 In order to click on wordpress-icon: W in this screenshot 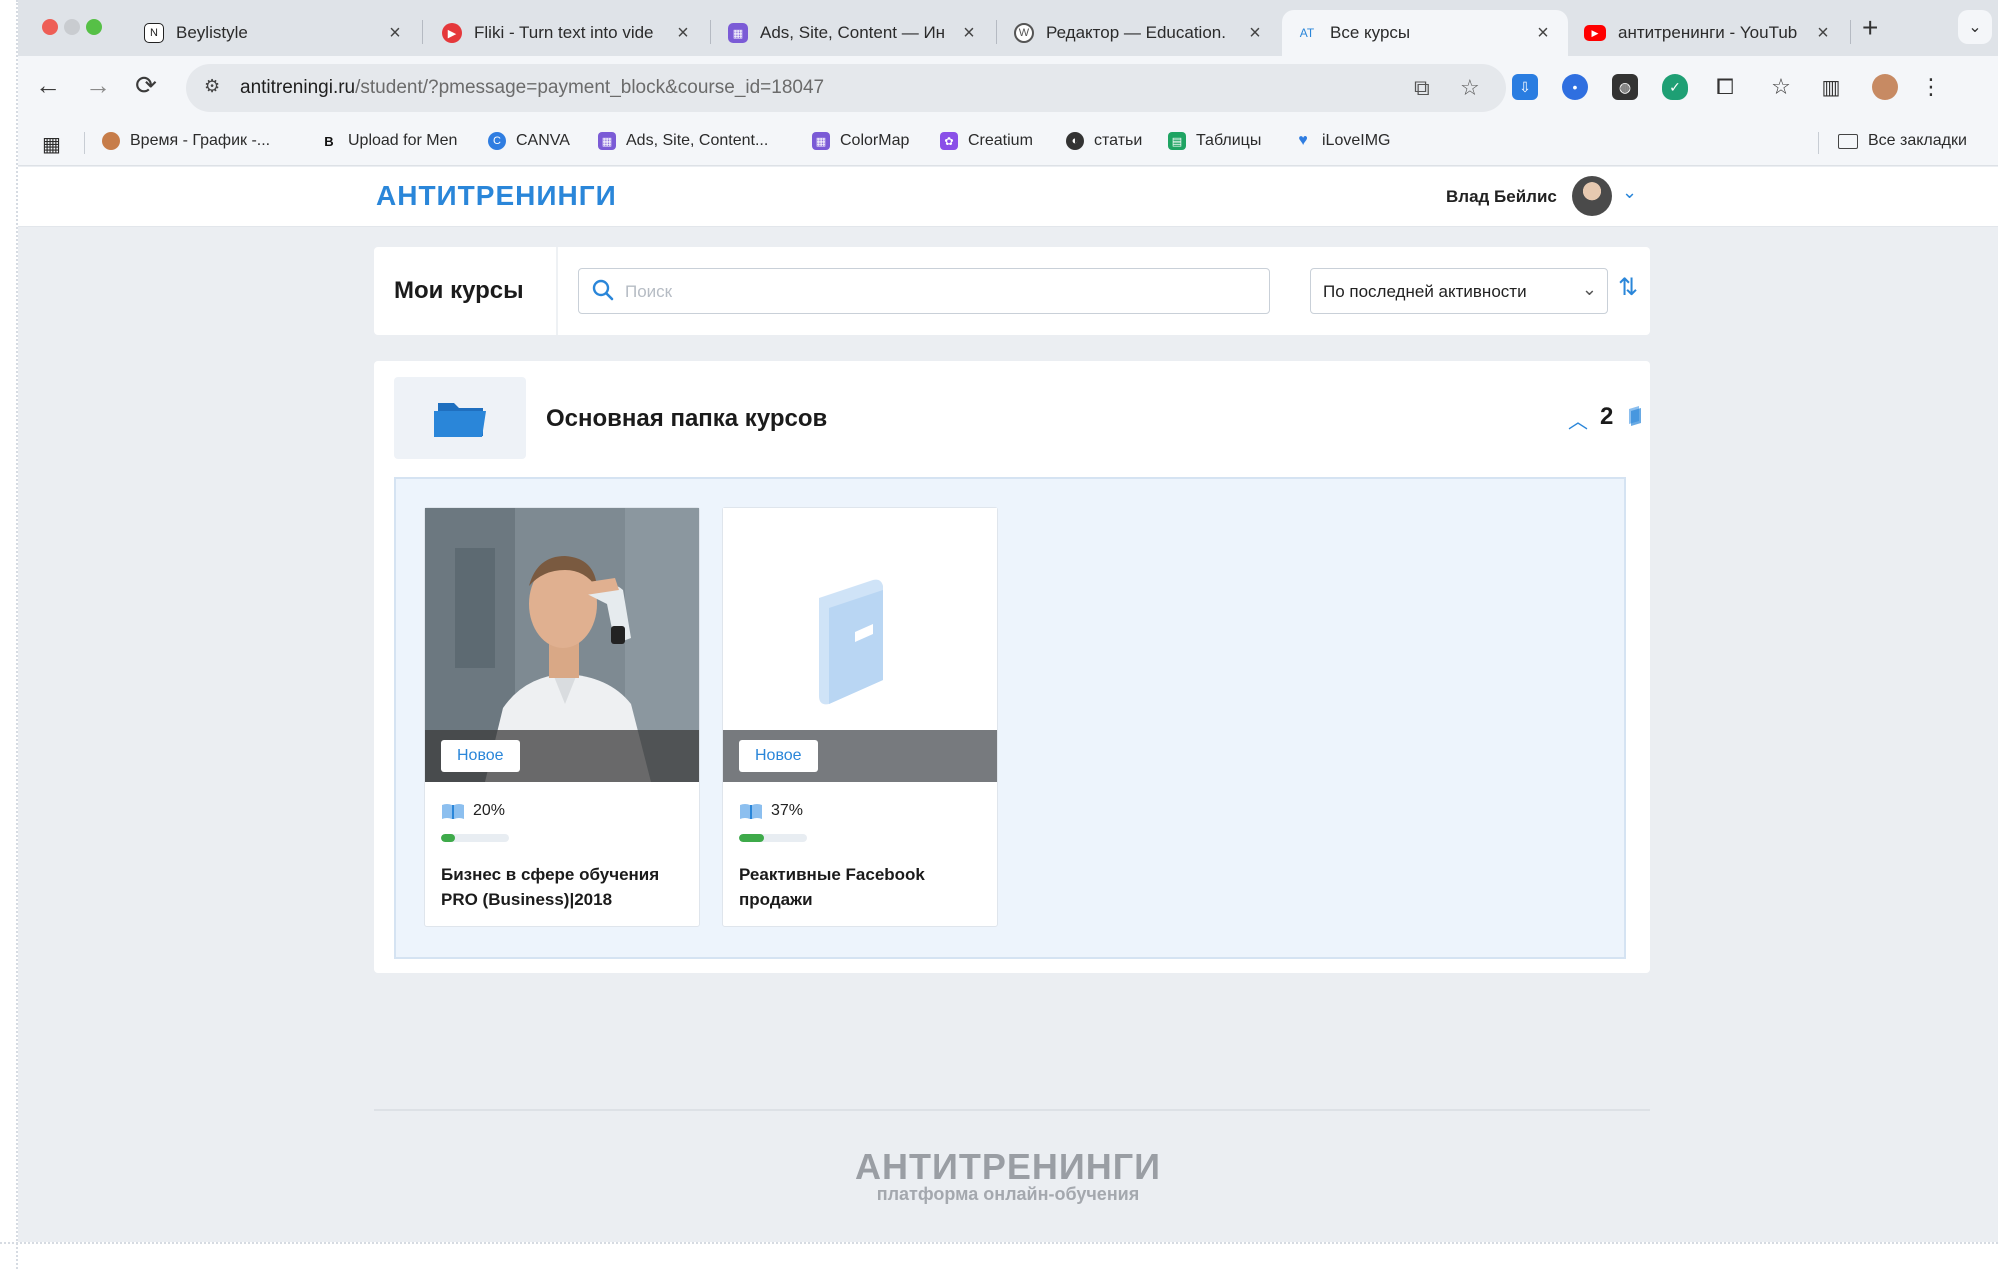, I will do `click(1024, 33)`.